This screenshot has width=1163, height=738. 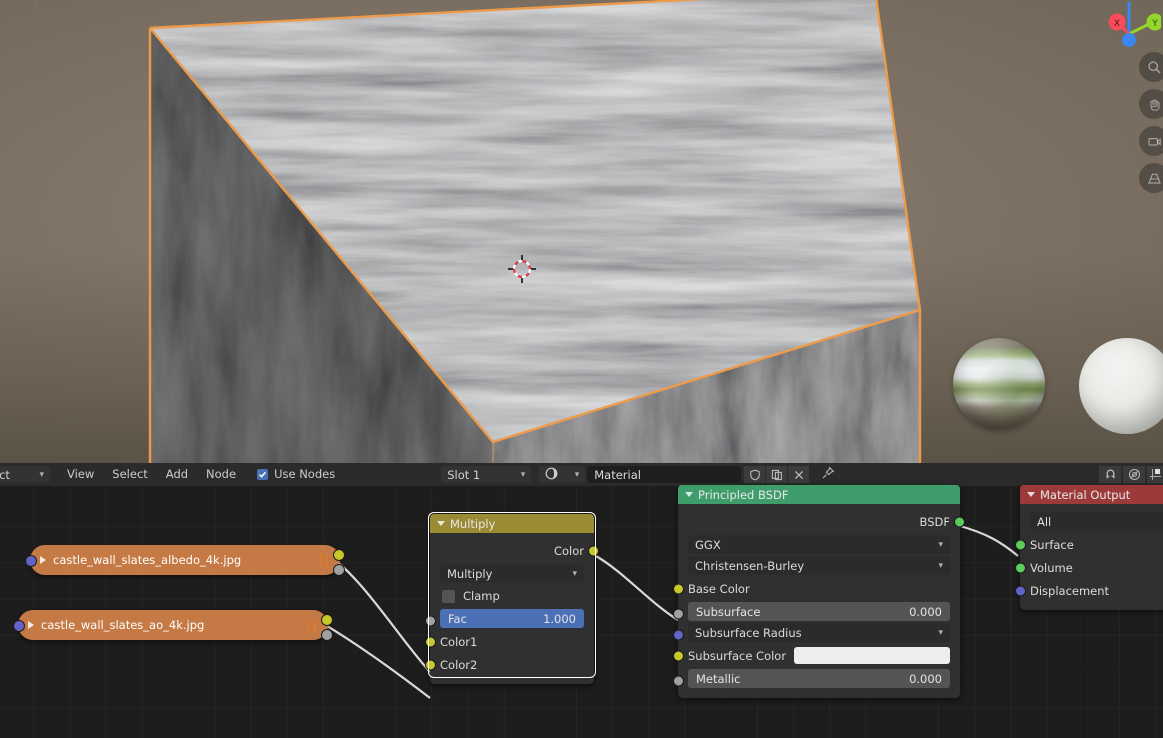 I want to click on node-input-row-surface: Surface, so click(x=1089, y=544).